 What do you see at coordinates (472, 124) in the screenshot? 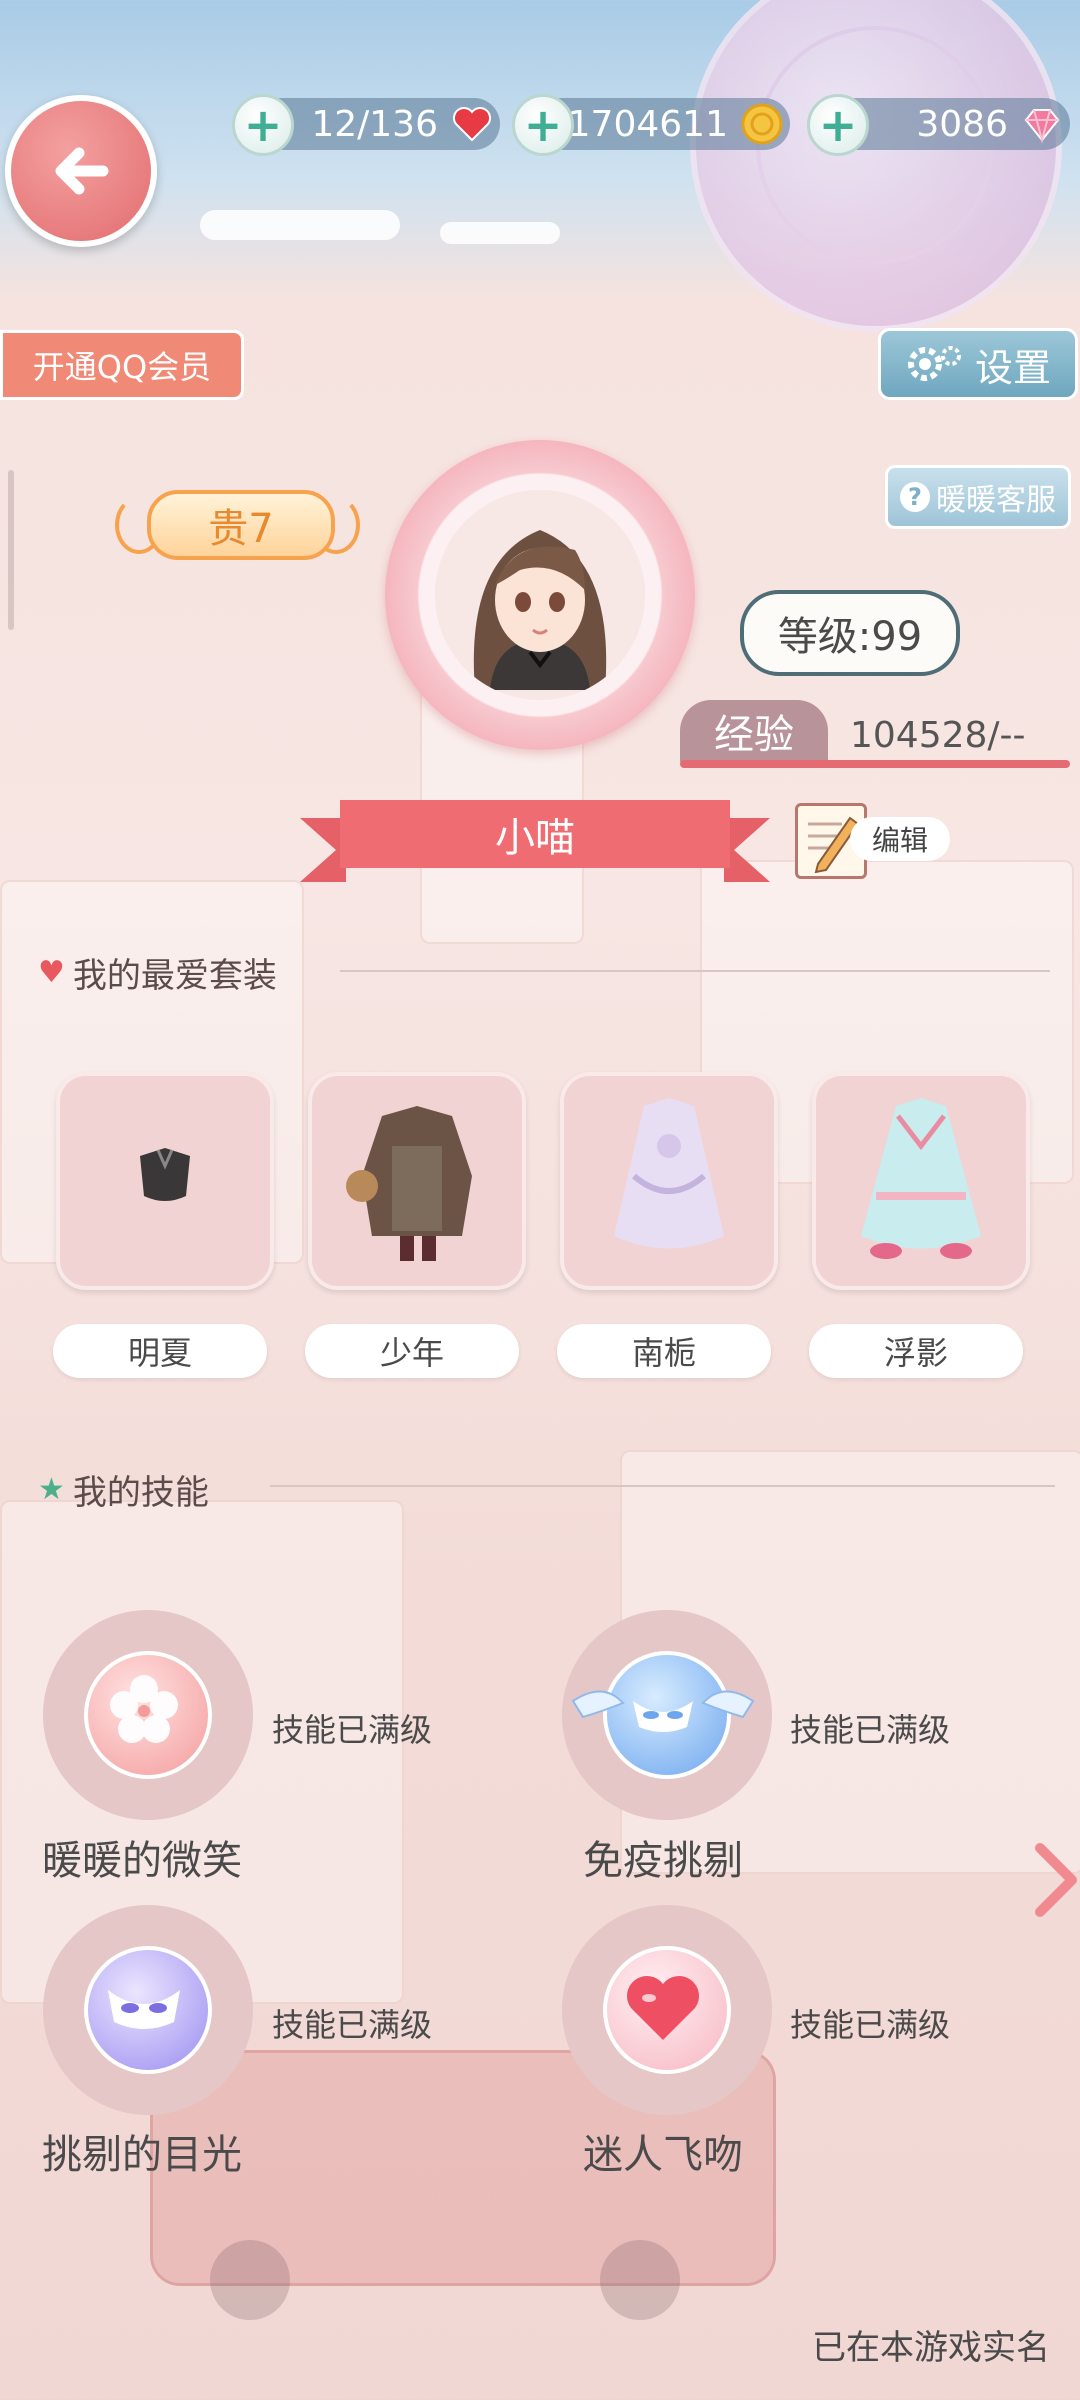
I see `heart-icon` at bounding box center [472, 124].